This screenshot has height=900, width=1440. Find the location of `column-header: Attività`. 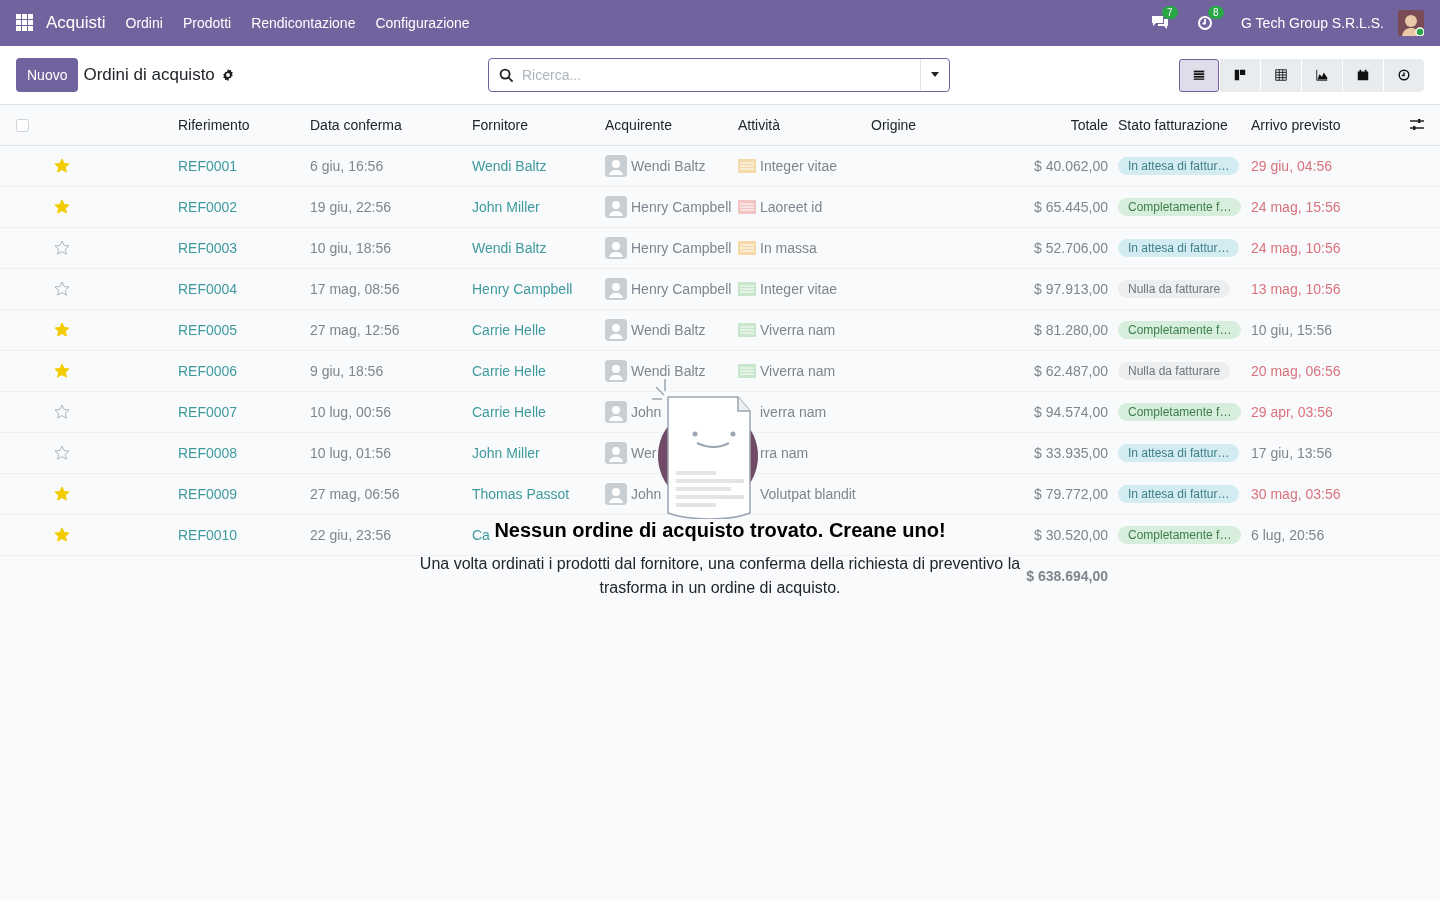

column-header: Attività is located at coordinates (804, 125).